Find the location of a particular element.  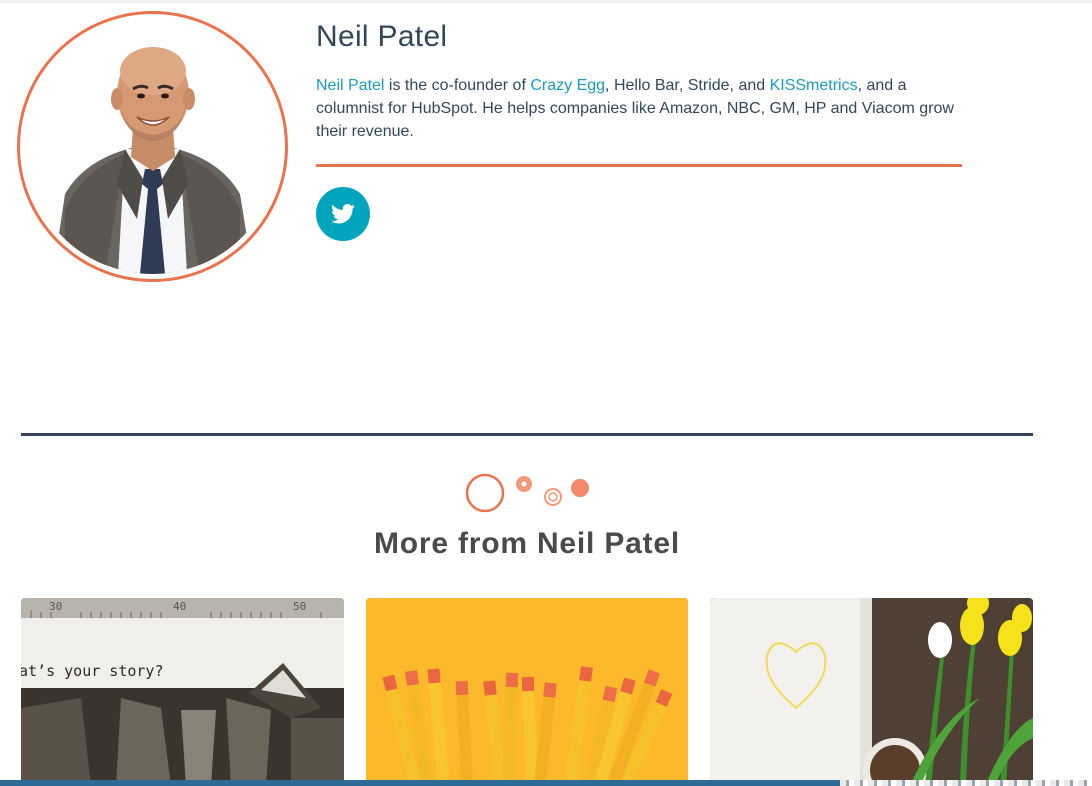

decorative-dots-icon is located at coordinates (527, 493).